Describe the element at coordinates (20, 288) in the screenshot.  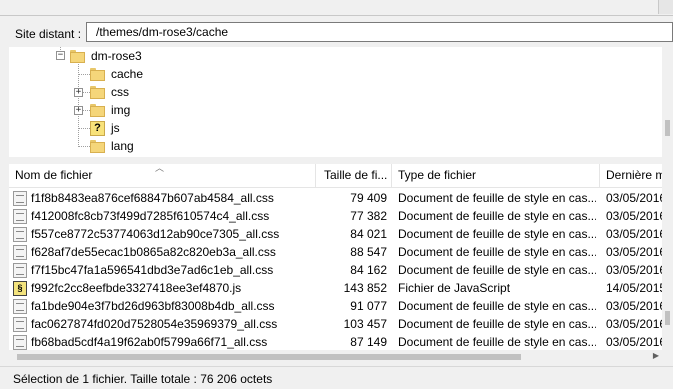
I see `js-file-icon: §` at that location.